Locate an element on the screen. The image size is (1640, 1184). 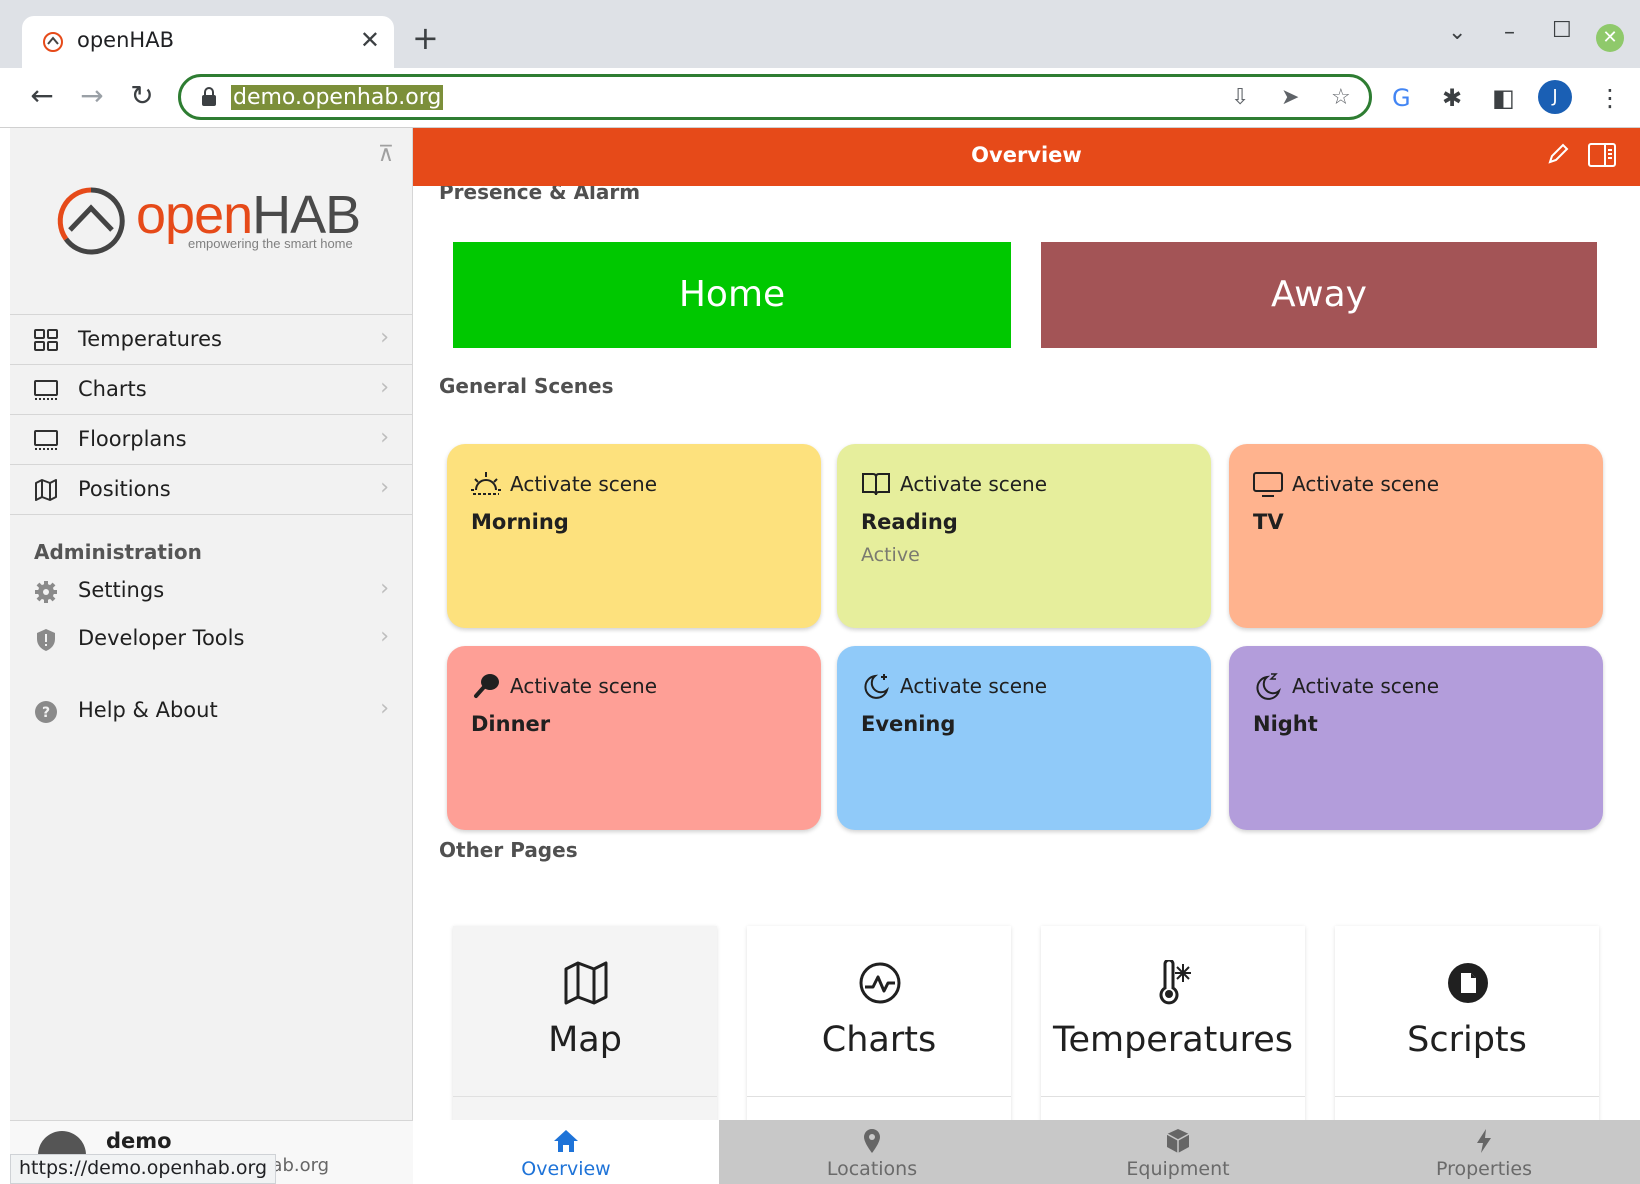
sidebar-item-positions: Positions › is located at coordinates (211, 490).